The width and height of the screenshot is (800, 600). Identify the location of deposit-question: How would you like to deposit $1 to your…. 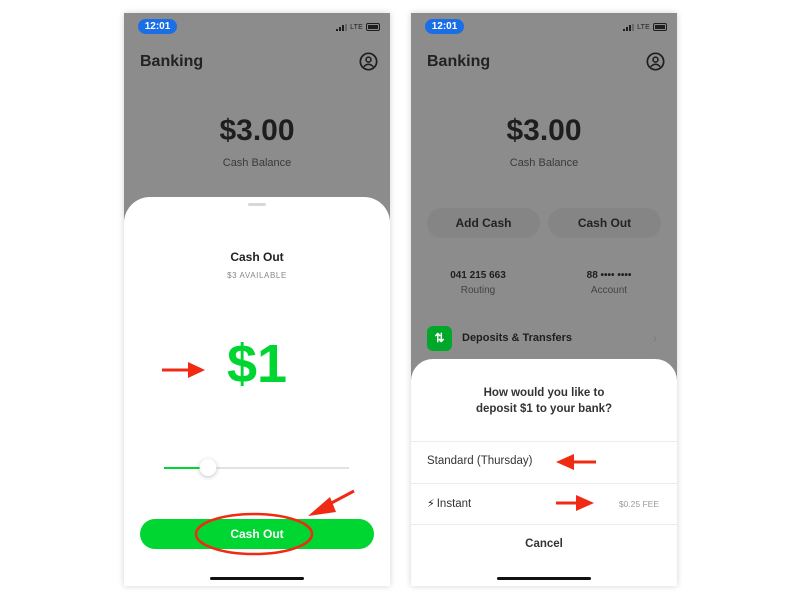
(544, 401).